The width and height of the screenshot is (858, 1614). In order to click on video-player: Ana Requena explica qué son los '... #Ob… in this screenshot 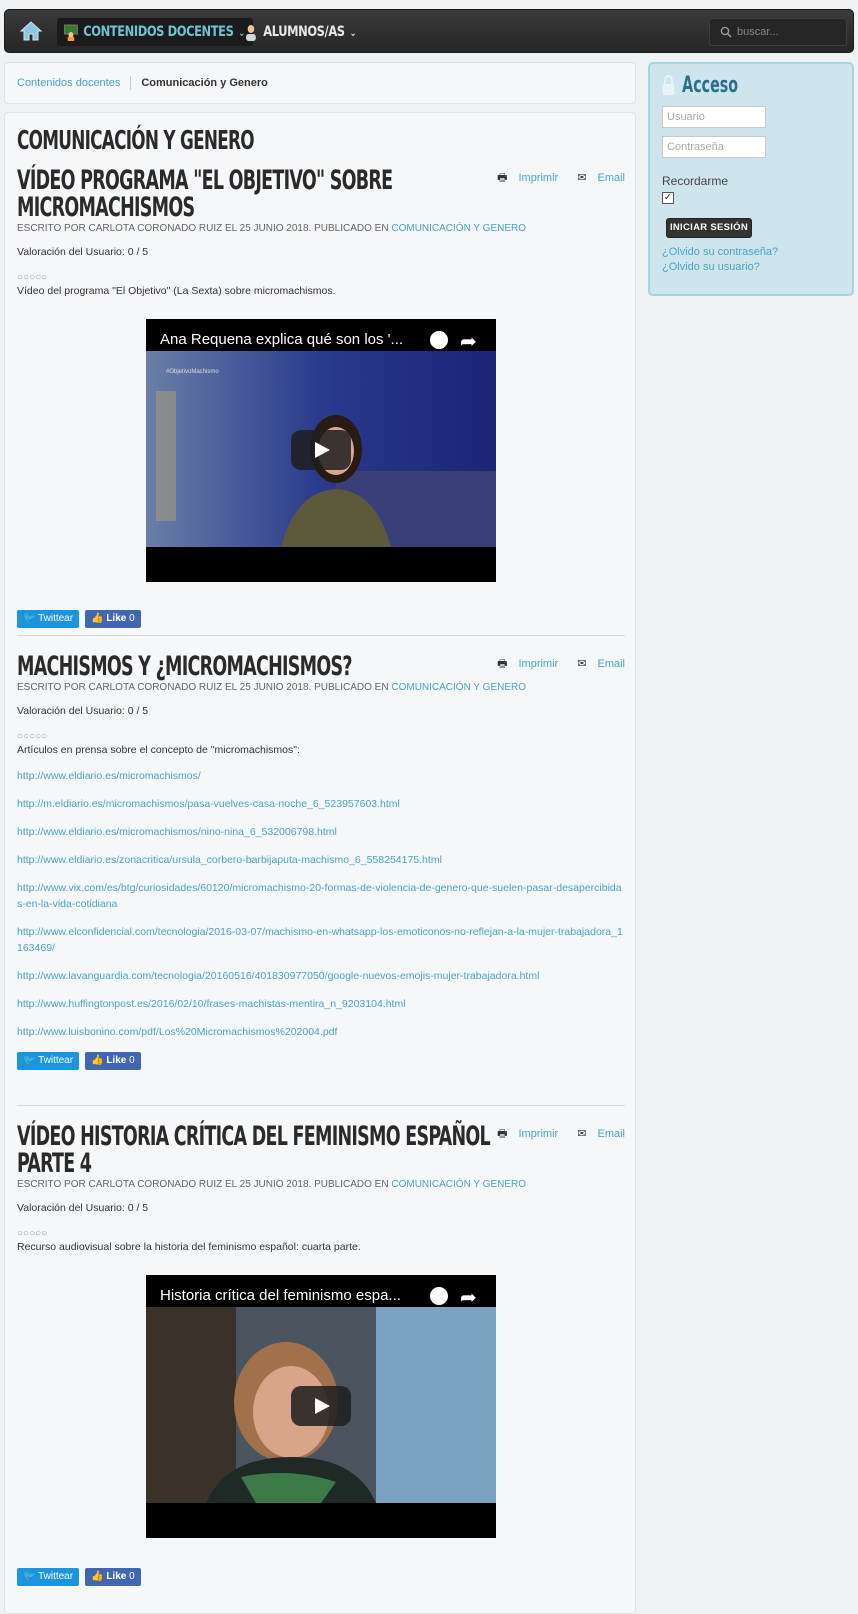, I will do `click(321, 450)`.